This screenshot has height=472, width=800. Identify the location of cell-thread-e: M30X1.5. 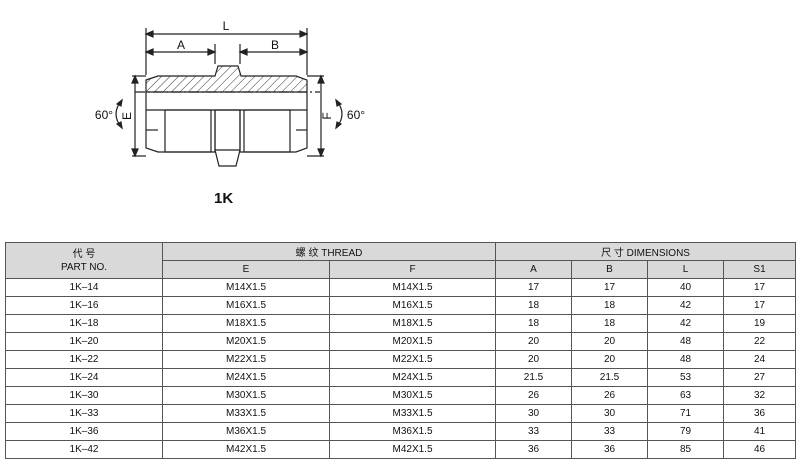
(246, 395).